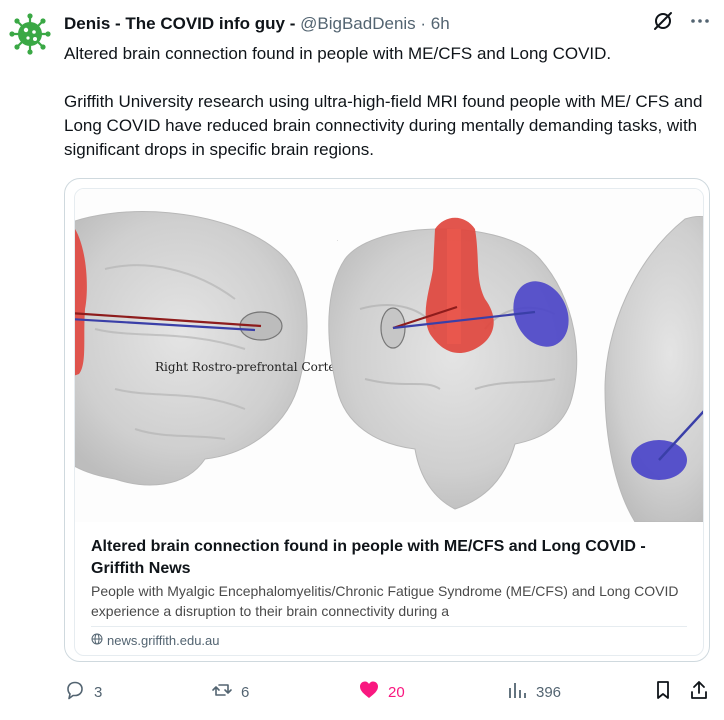  What do you see at coordinates (358, 23) in the screenshot?
I see `author-handle: @BigBadDenis` at bounding box center [358, 23].